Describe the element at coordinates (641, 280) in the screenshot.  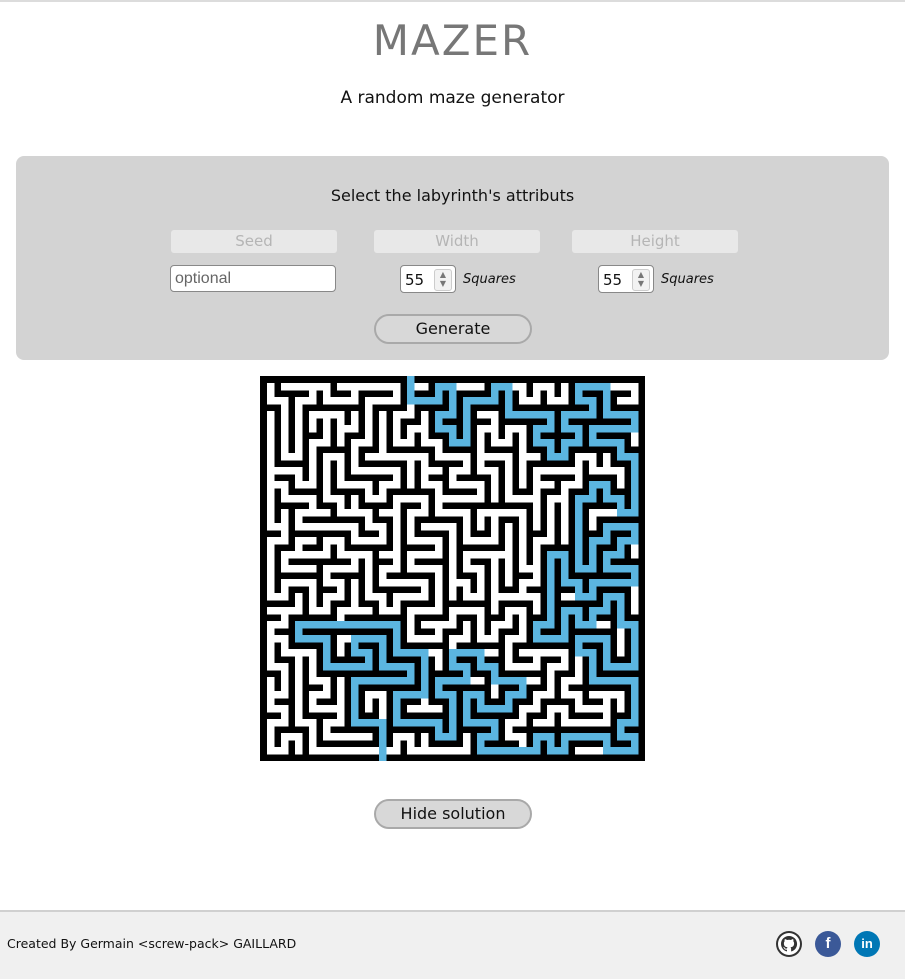
I see `height-spinner-icon: ▲ ▼` at that location.